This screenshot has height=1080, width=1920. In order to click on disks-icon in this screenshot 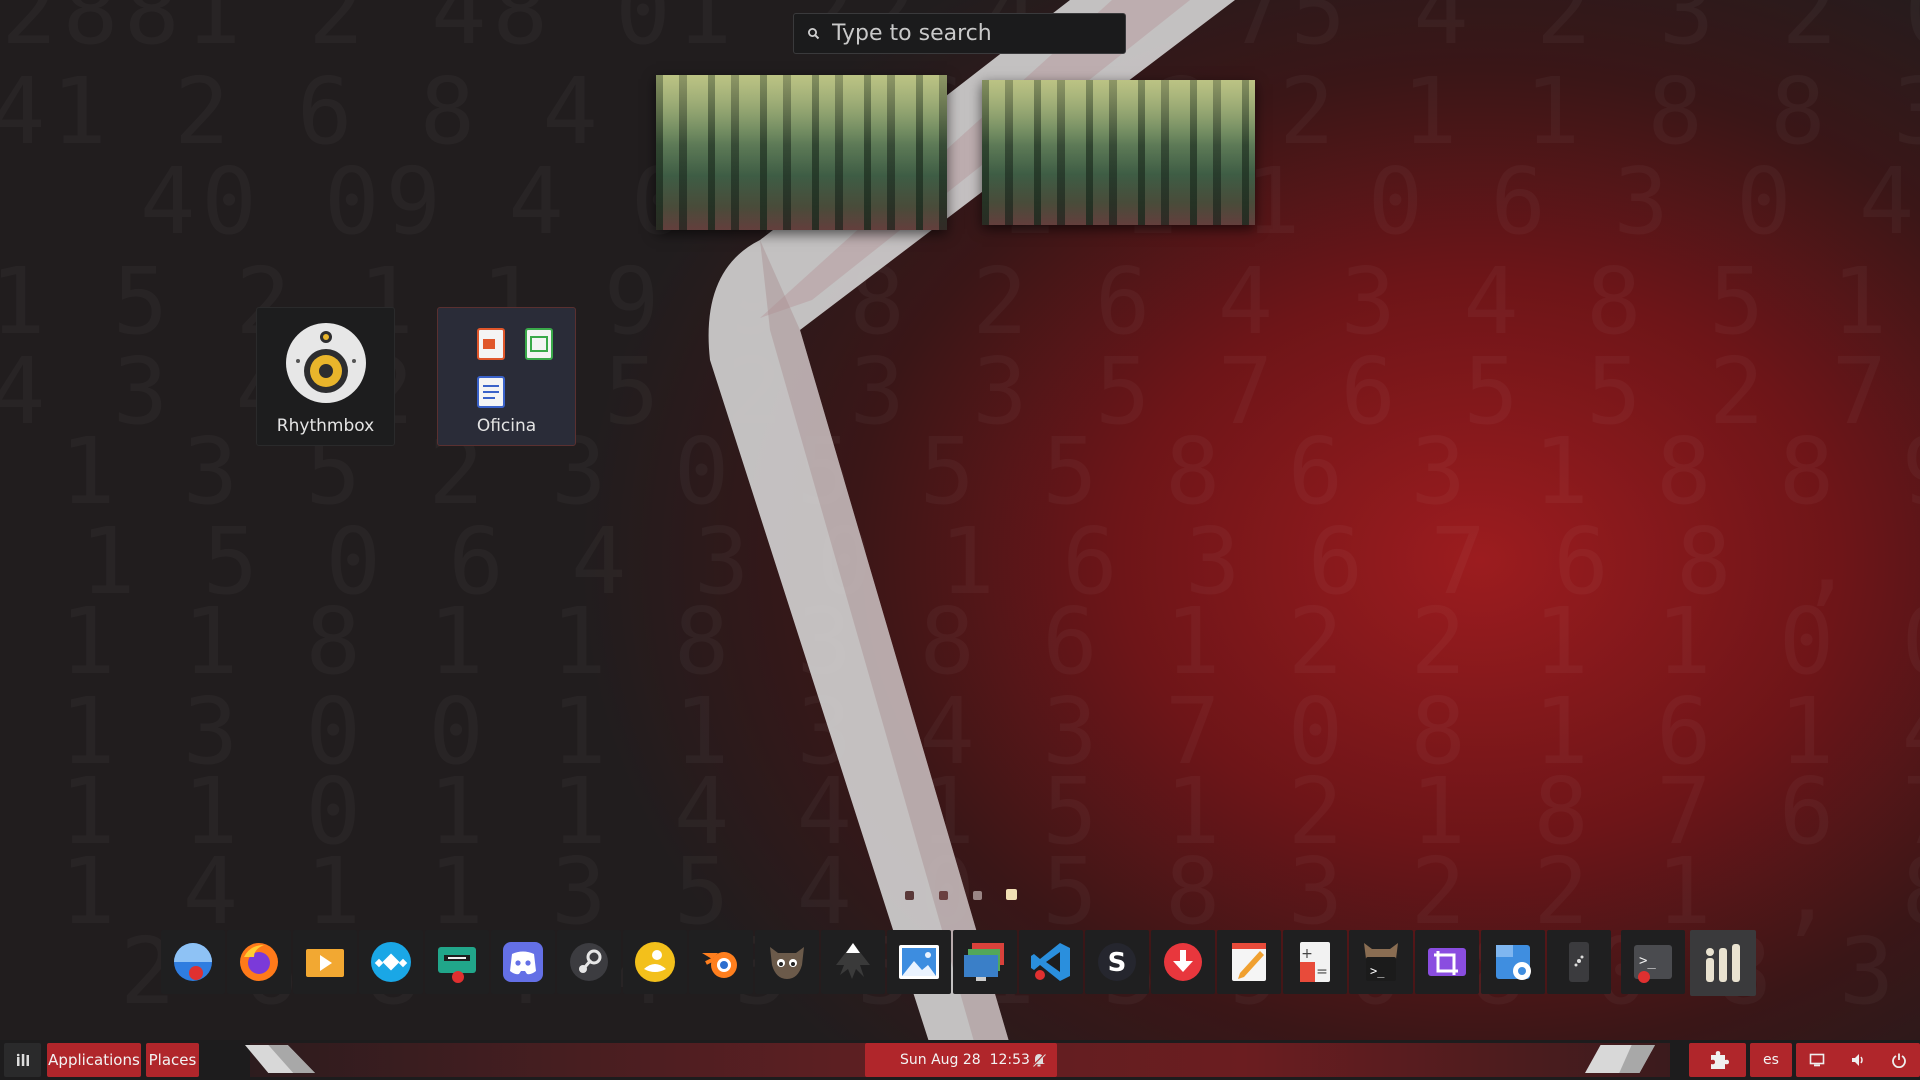, I will do `click(1513, 962)`.